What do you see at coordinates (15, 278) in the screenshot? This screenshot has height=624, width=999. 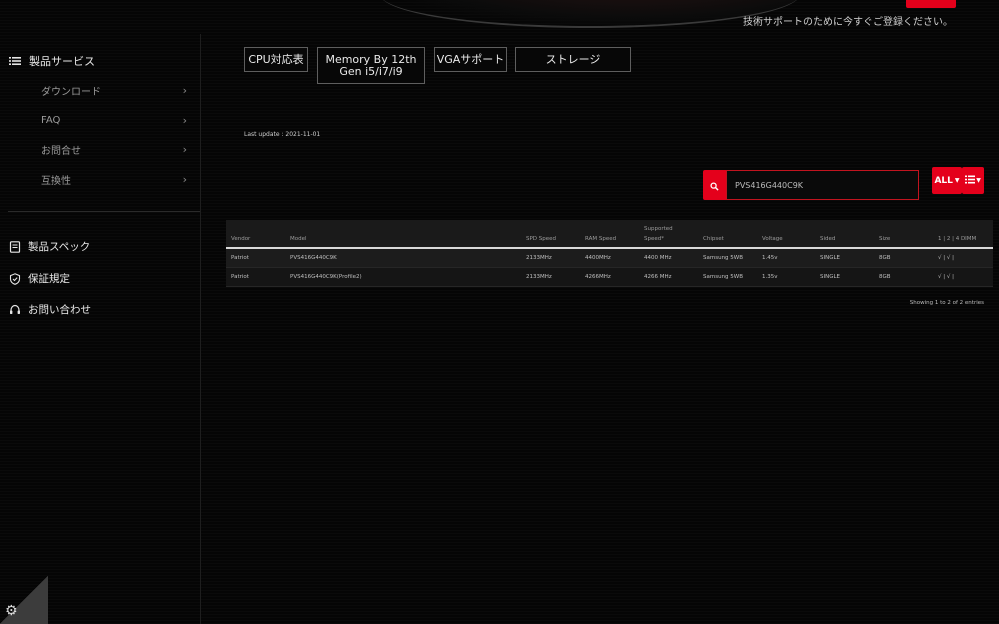 I see `shield-icon` at bounding box center [15, 278].